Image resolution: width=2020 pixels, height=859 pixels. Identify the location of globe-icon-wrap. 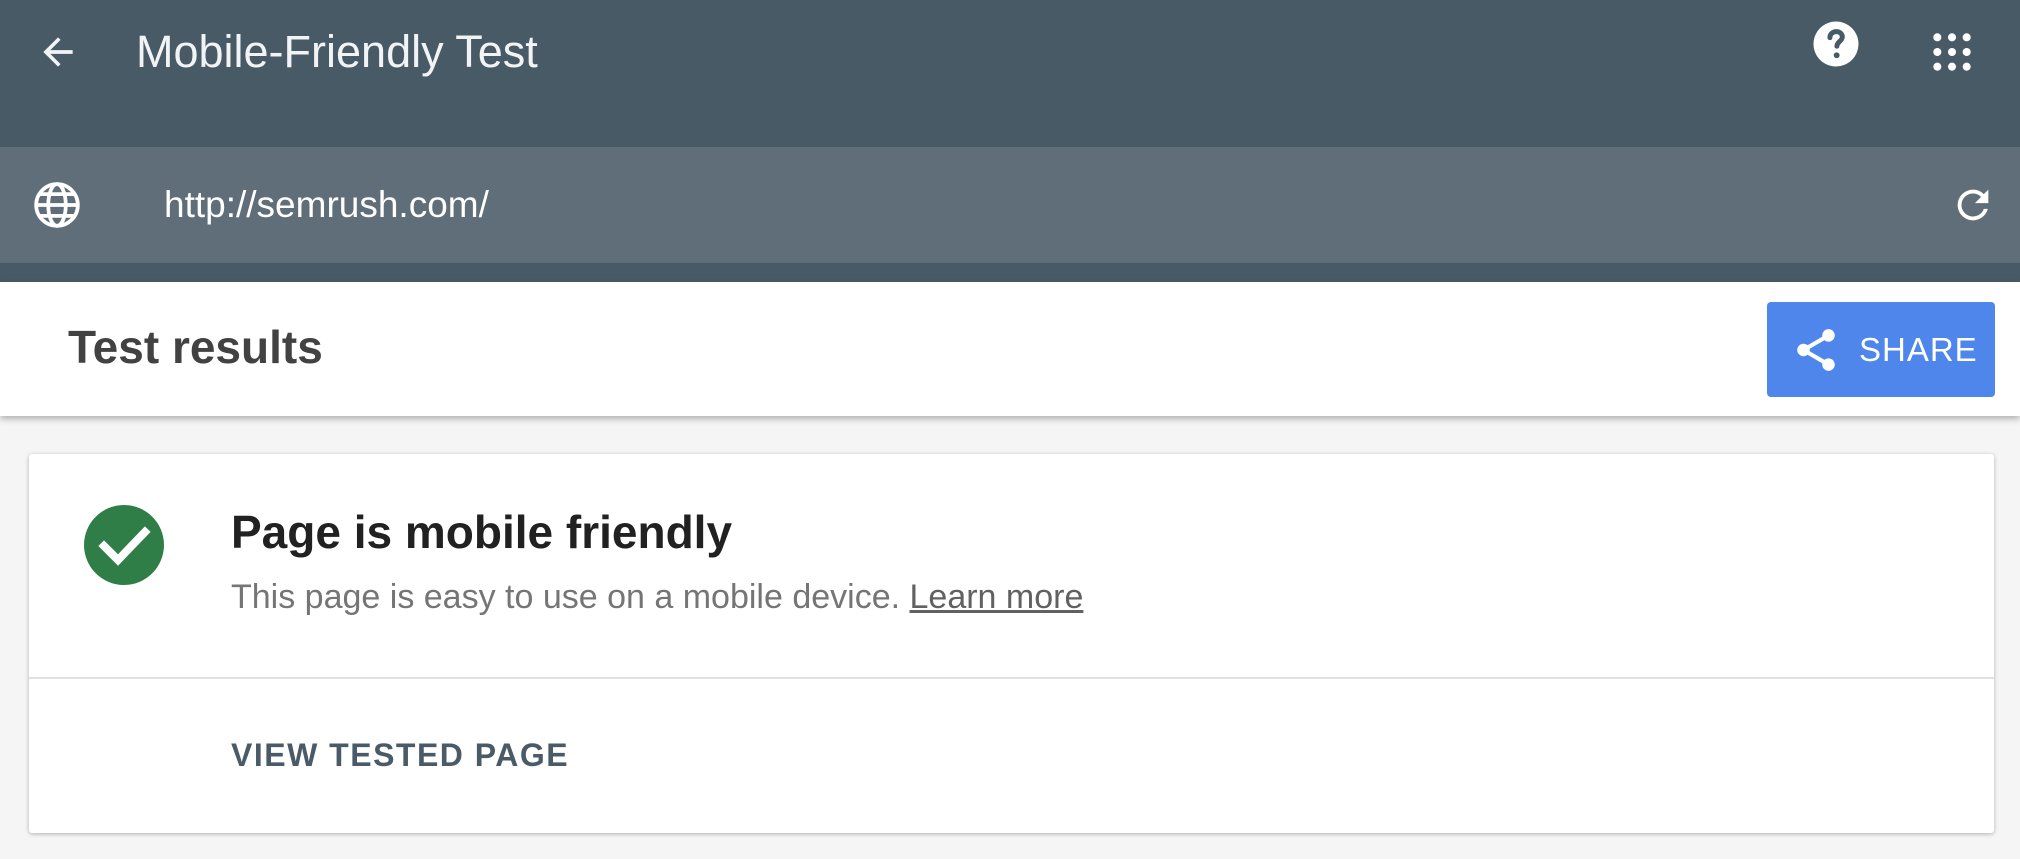
(57, 205).